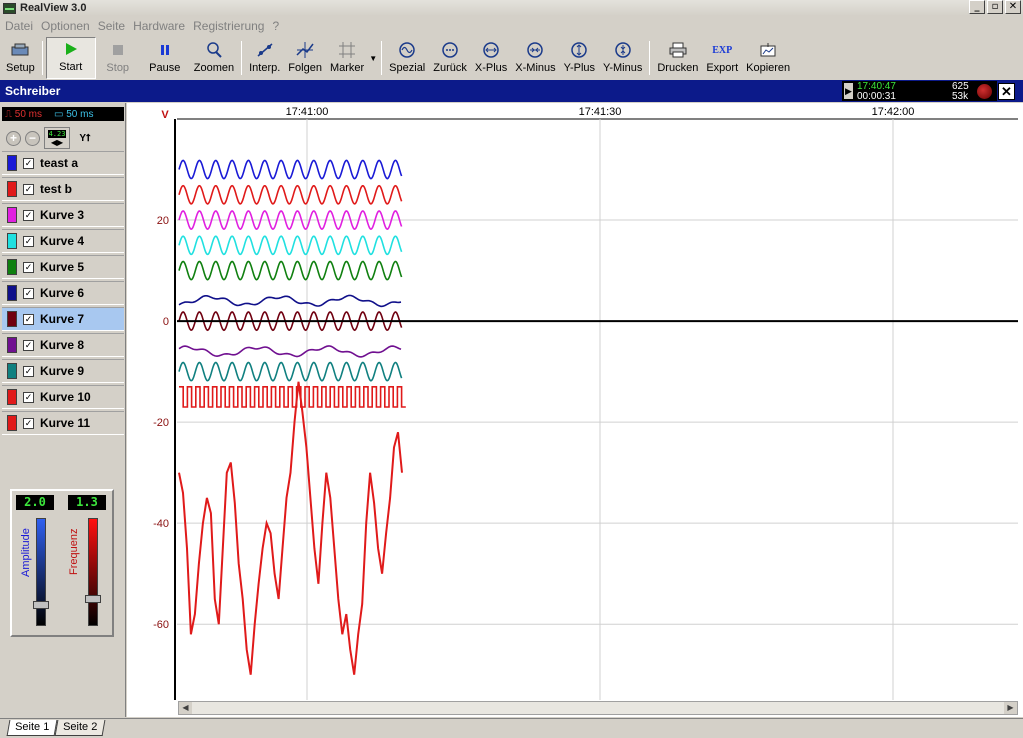  Describe the element at coordinates (65, 423) in the screenshot. I see `channel-name: Kurve 11` at that location.